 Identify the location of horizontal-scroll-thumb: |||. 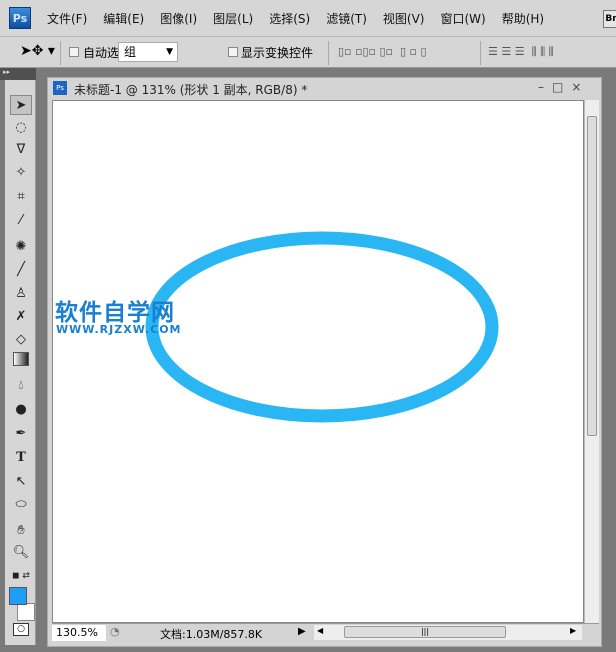
(425, 632).